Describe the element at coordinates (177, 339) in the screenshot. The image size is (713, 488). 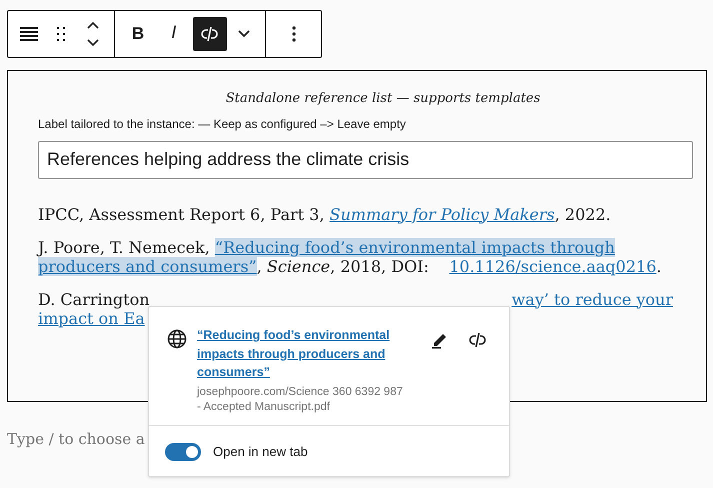
I see `globe-icon` at that location.